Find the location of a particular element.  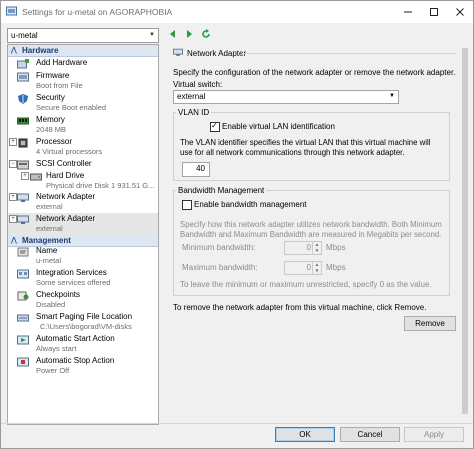

sidebar-item-label: Firmware is located at coordinates (53, 75).